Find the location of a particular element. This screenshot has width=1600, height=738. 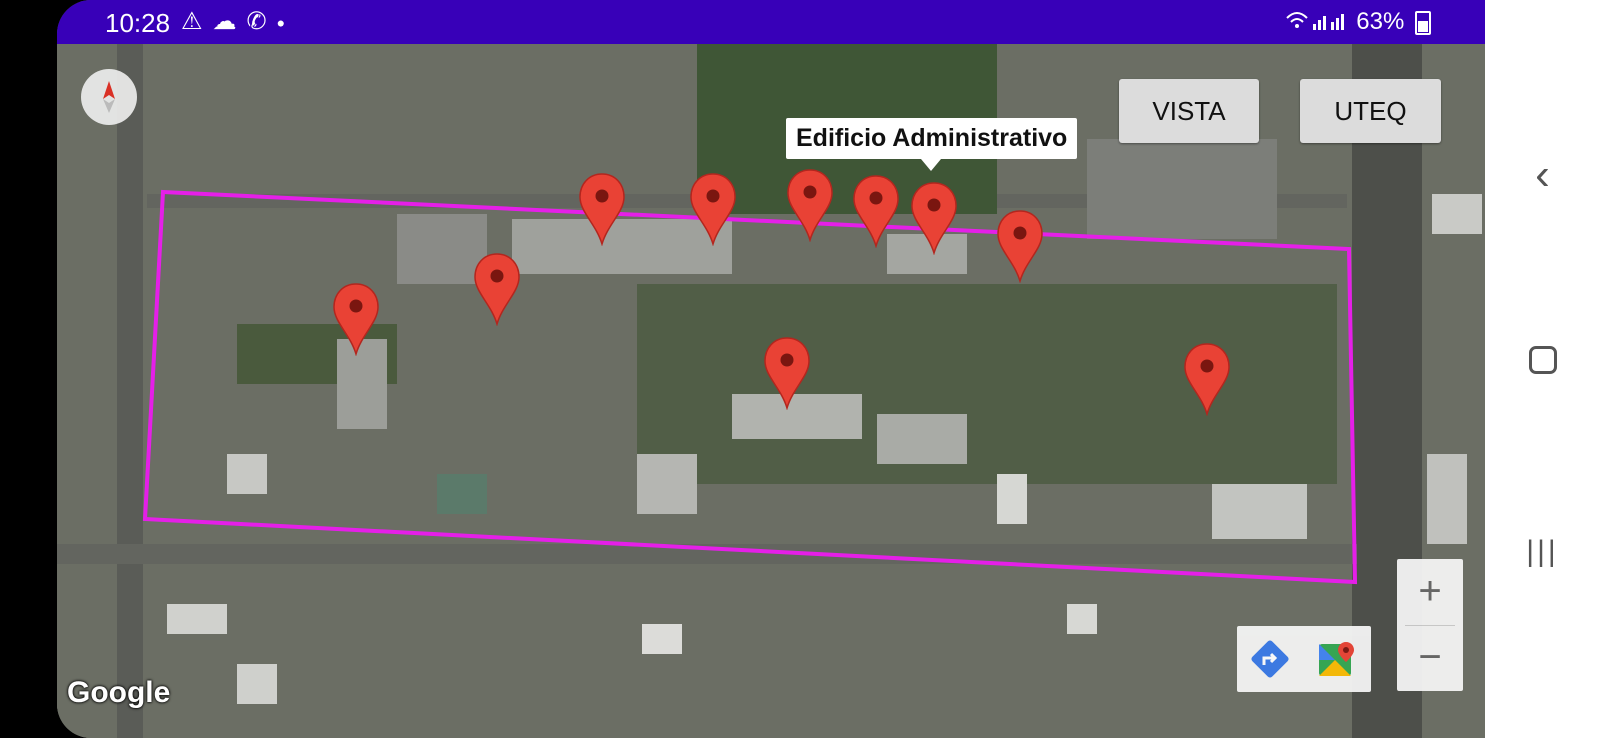

whatsapp-icon: ✆ is located at coordinates (261, 21).